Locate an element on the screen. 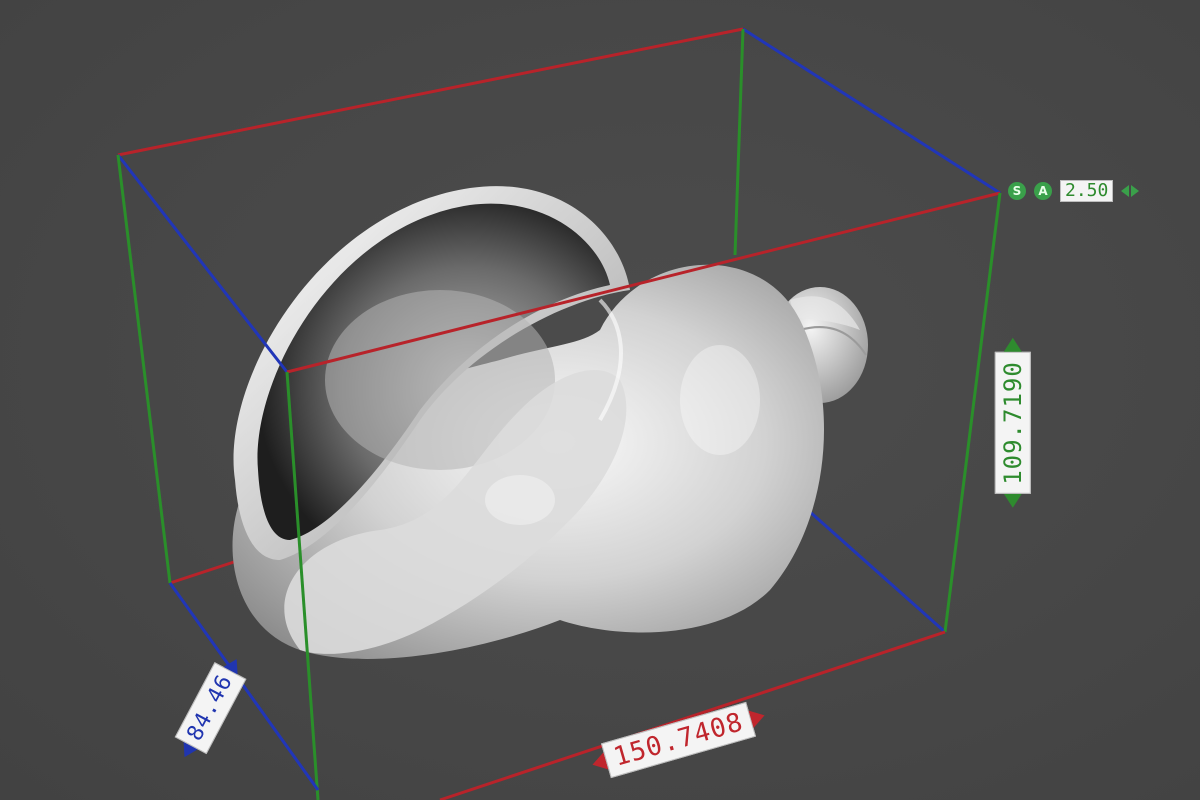 This screenshot has height=800, width=1200. dimension-height-value: 109.7190 is located at coordinates (1012, 423).